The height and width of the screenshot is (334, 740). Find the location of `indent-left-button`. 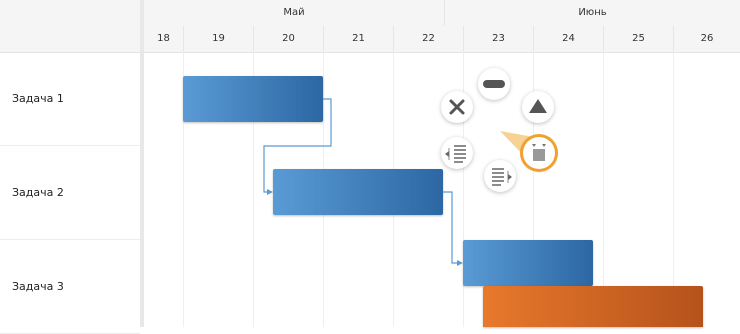

indent-left-button is located at coordinates (457, 153).